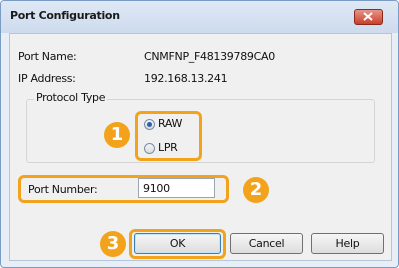  I want to click on port-name-label: Port Name:, so click(47, 56).